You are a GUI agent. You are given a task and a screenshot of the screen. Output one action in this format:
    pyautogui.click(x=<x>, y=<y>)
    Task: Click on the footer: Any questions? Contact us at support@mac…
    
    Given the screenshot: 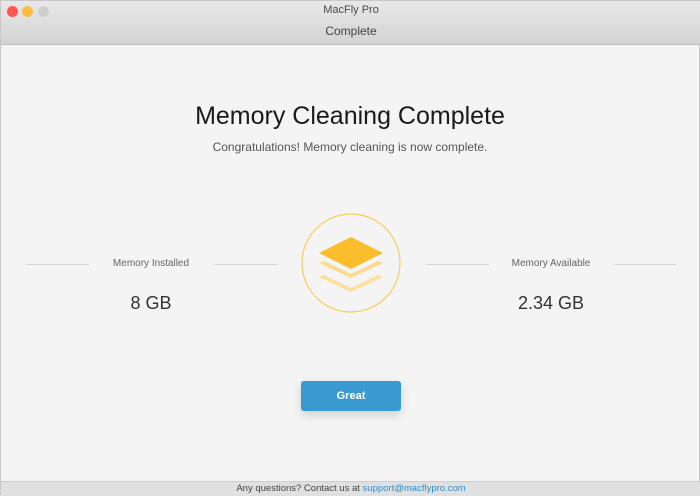 What is the action you would take?
    pyautogui.click(x=350, y=488)
    